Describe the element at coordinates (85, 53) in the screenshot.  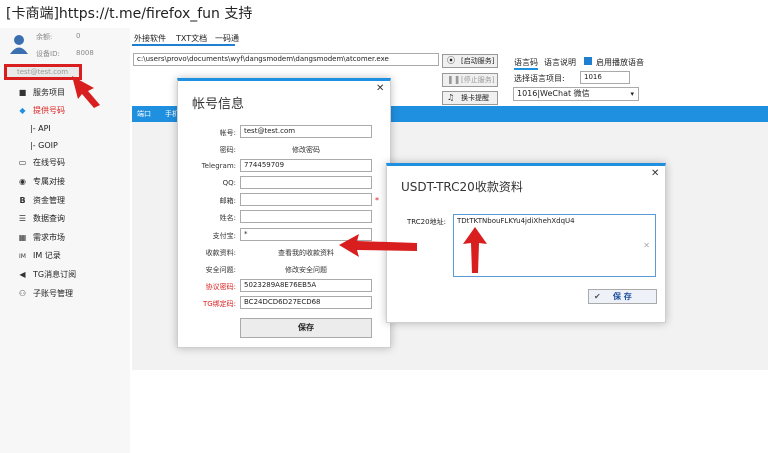
I see `device-value: 8008` at that location.